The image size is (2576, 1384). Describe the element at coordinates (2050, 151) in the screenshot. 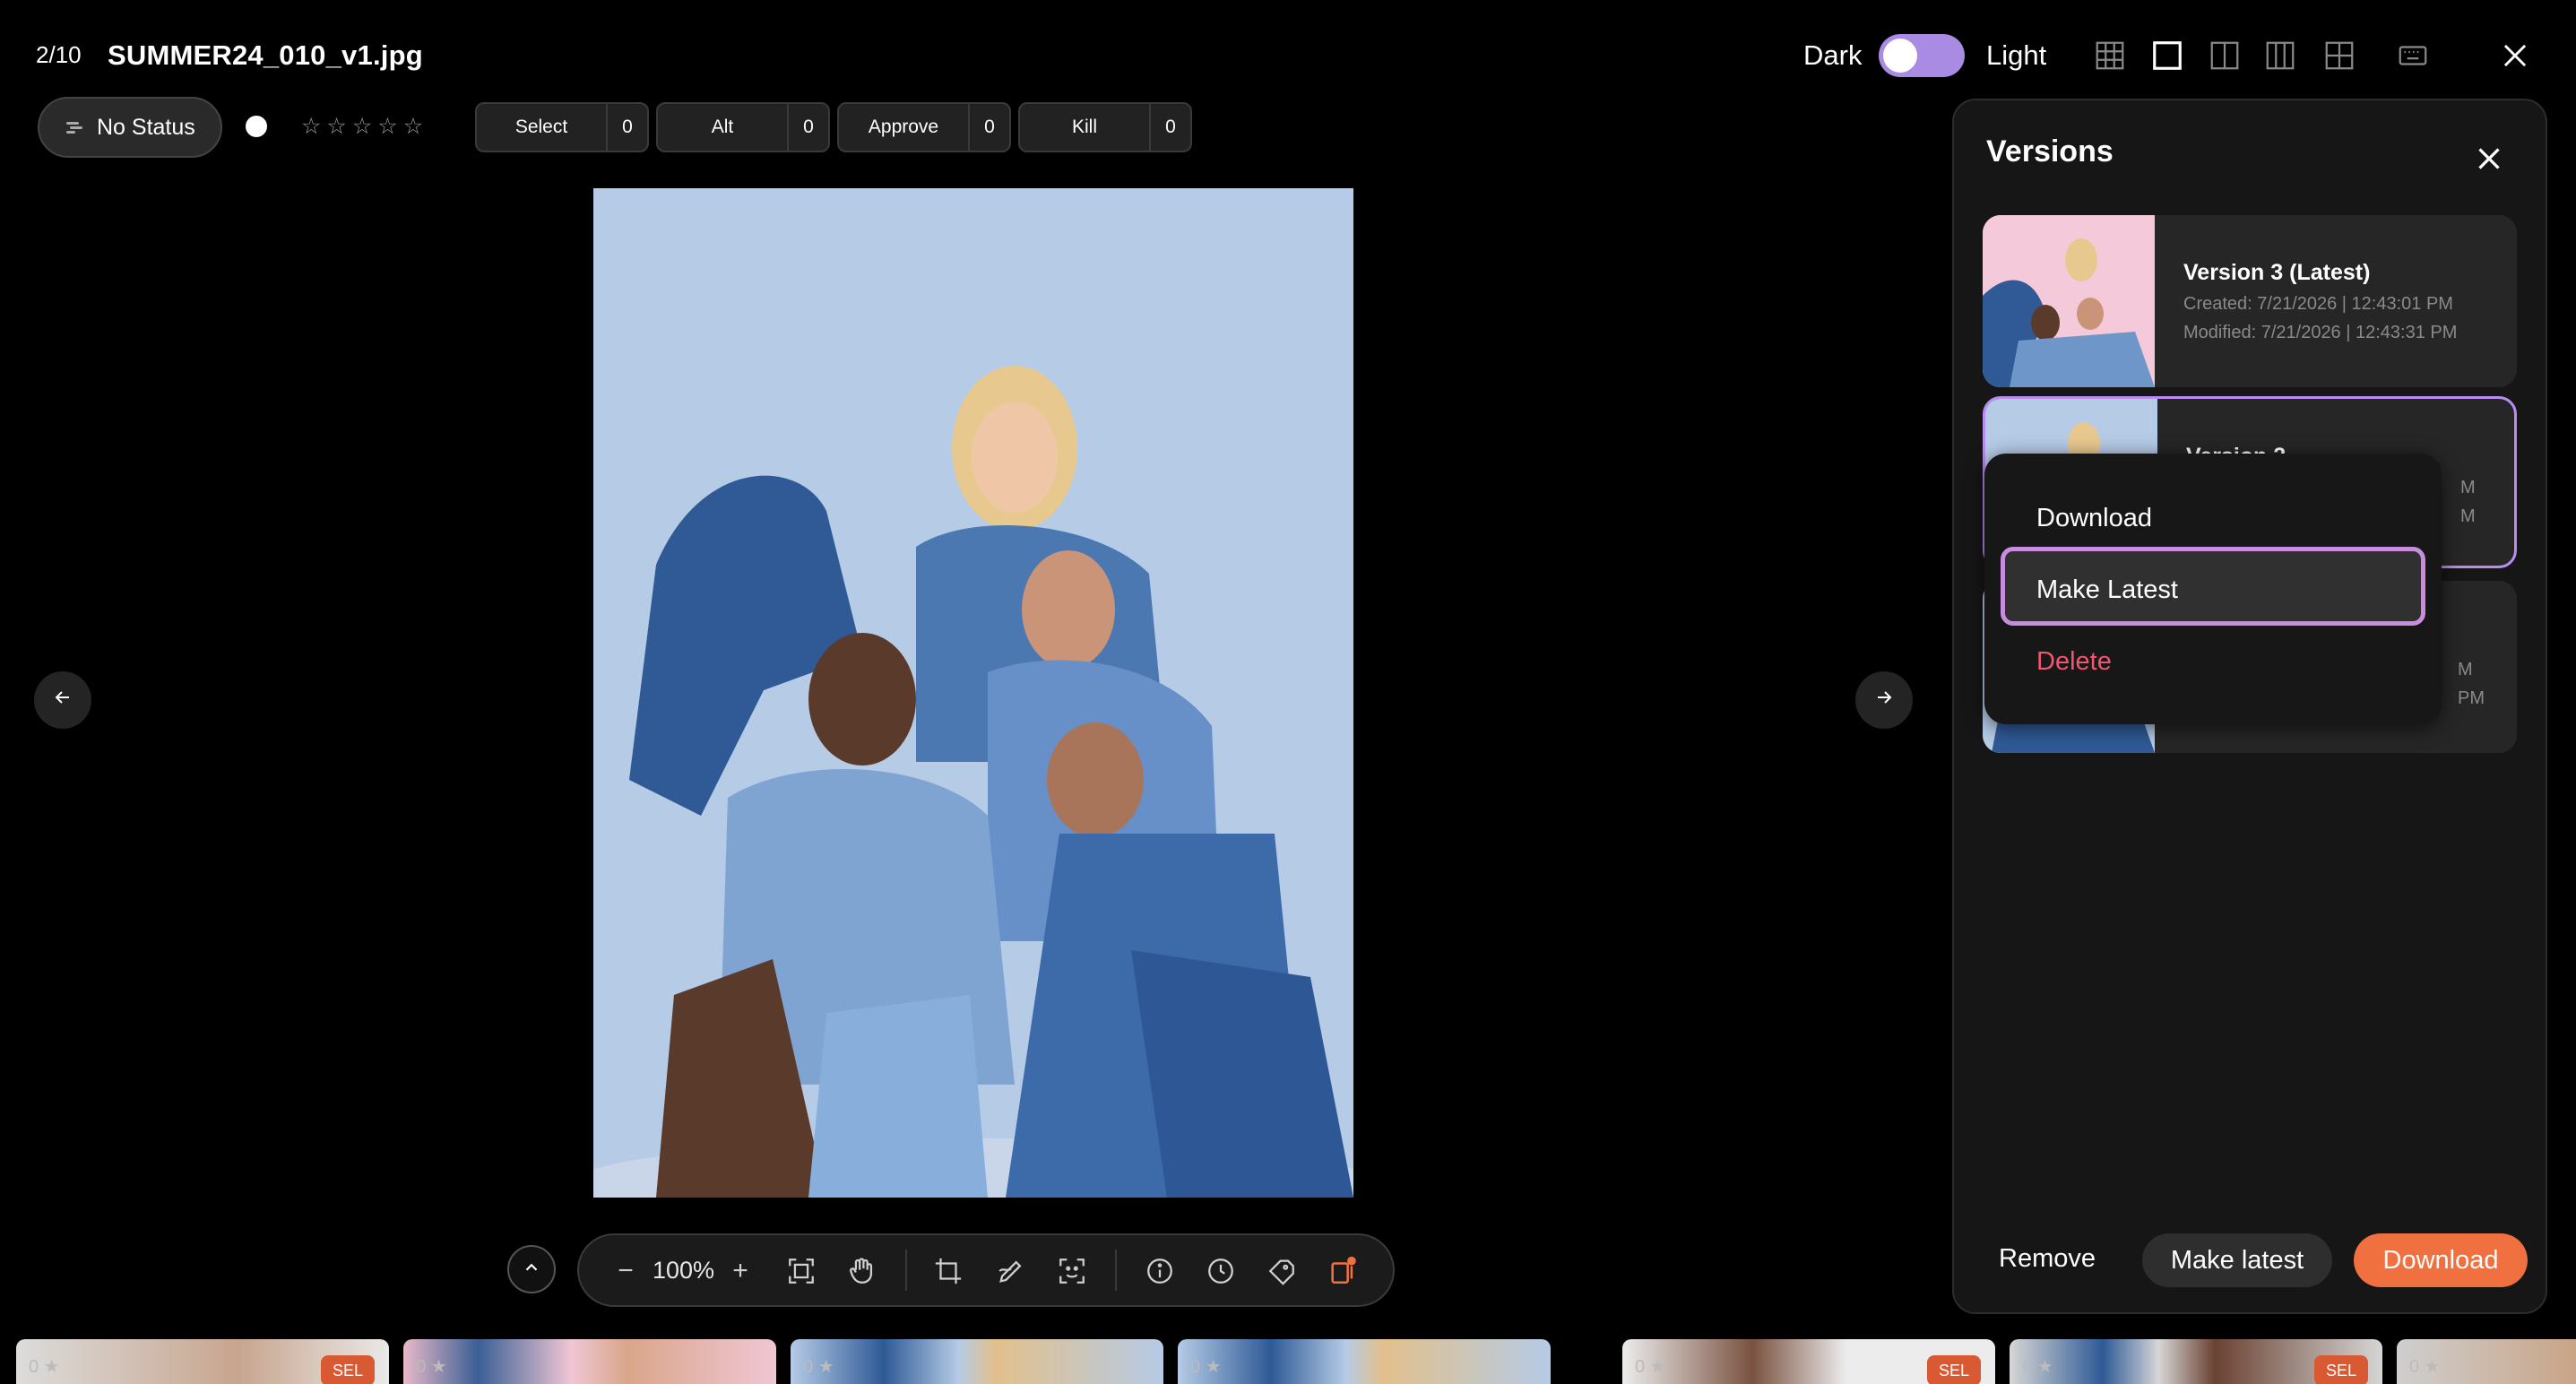

I see `versions-panel-title: Versions` at that location.